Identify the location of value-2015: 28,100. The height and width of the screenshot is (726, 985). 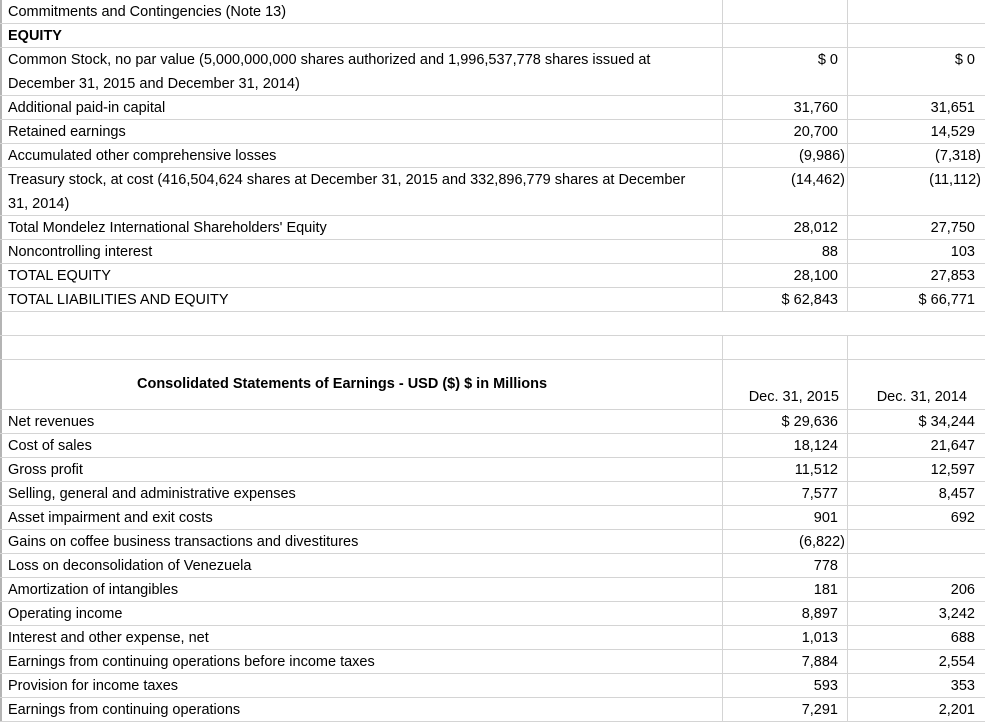
(785, 275).